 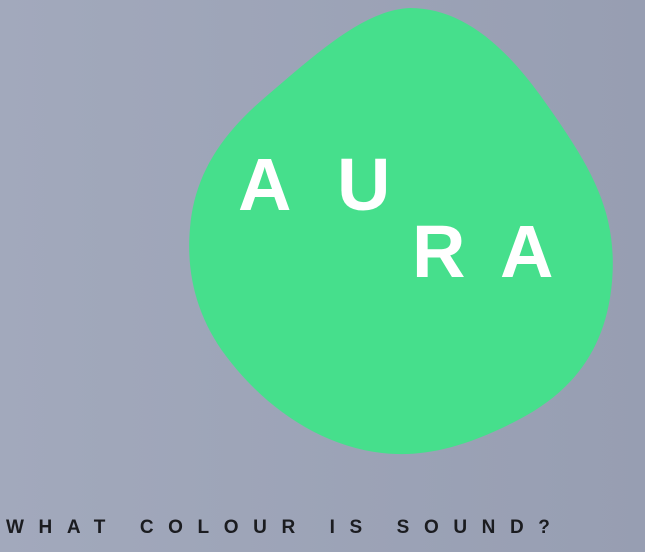 What do you see at coordinates (527, 251) in the screenshot?
I see `logo-letter-a-second: A` at bounding box center [527, 251].